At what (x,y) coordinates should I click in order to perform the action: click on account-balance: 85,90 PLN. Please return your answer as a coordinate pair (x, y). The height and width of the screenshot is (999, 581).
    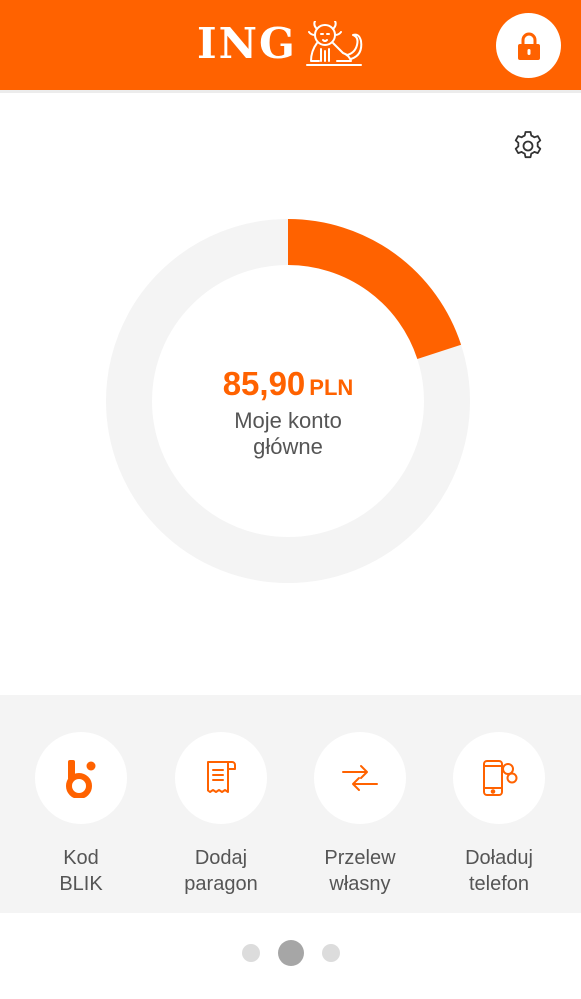
    Looking at the image, I should click on (288, 384).